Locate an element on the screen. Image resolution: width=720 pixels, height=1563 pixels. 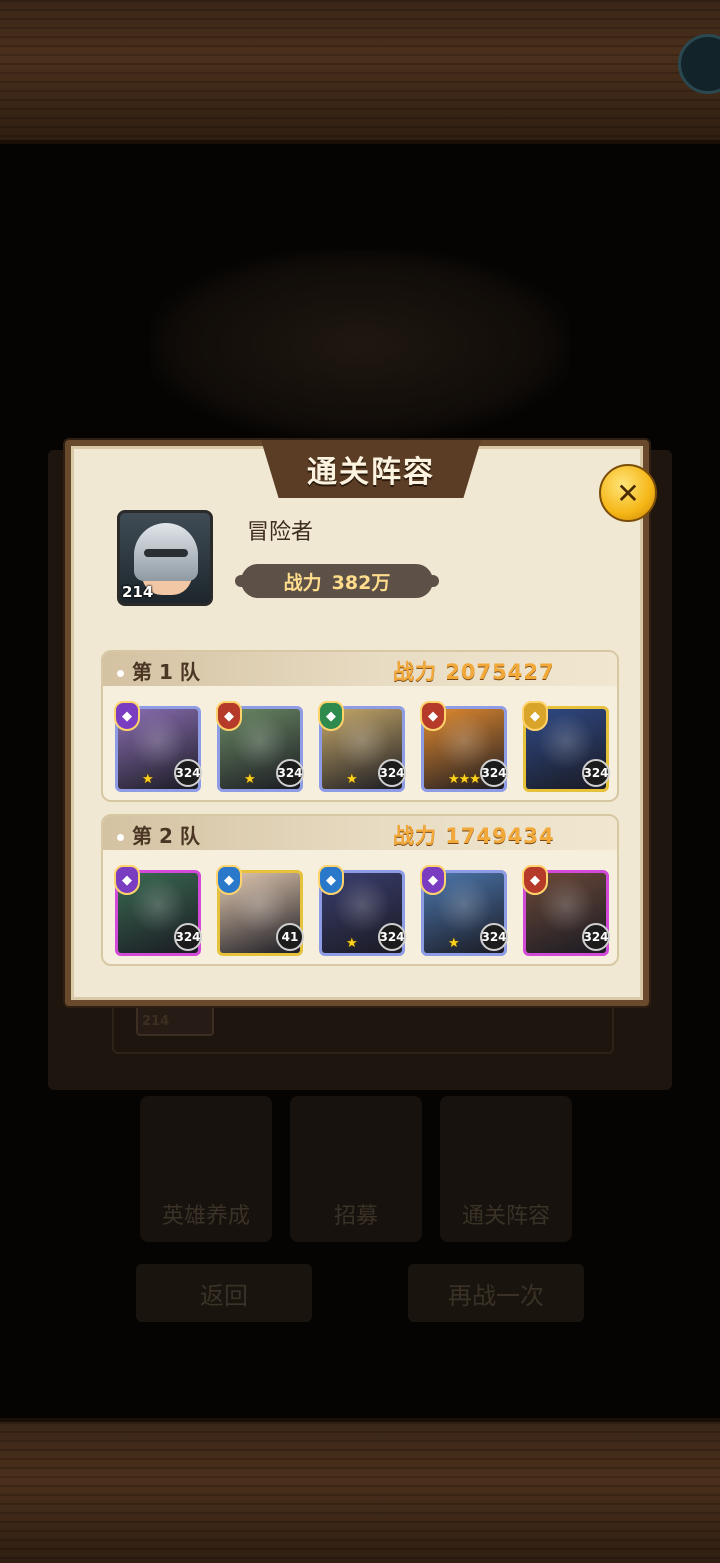
bottom-wood-bar is located at coordinates (360, 1490).